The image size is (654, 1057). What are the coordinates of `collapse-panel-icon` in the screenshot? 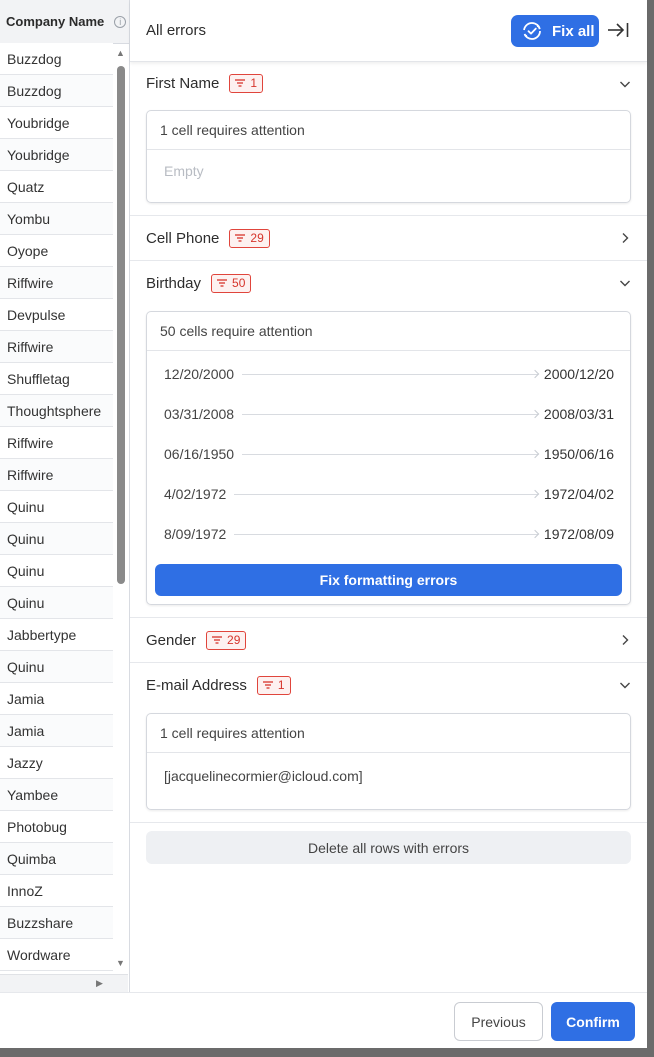 It's located at (618, 30).